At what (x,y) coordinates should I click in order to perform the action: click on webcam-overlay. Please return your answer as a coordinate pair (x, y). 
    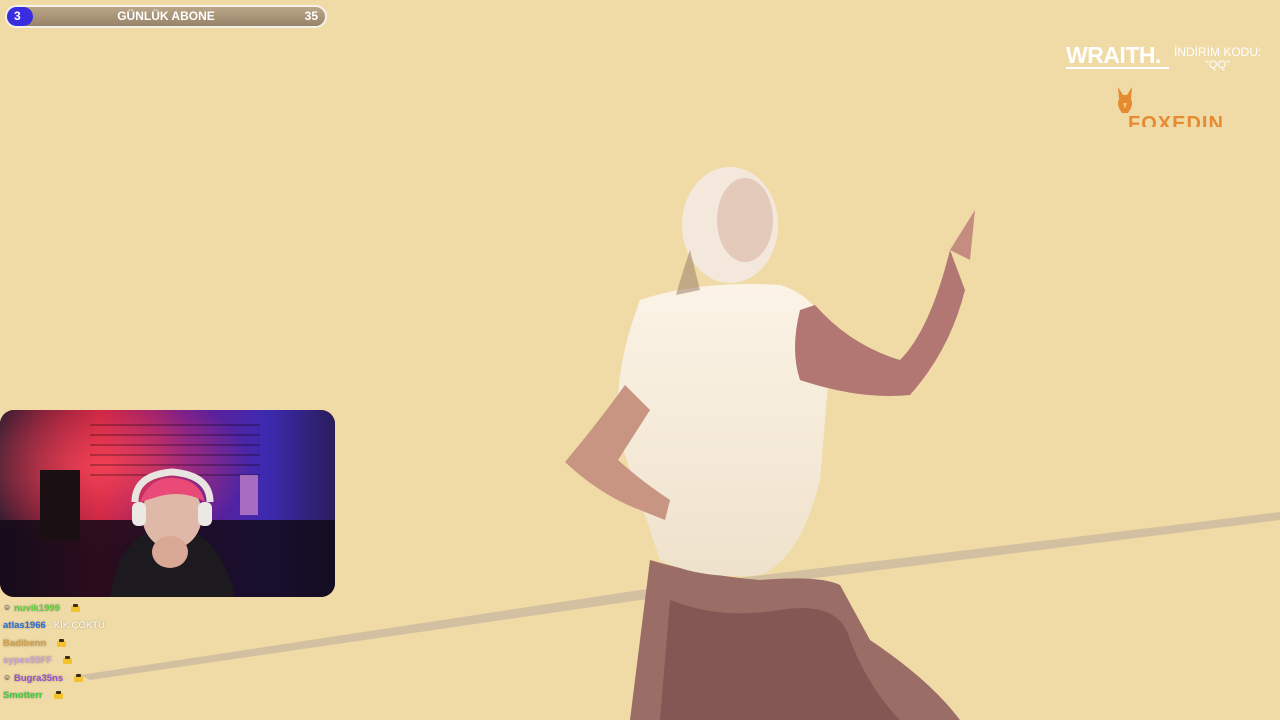
    Looking at the image, I should click on (167, 503).